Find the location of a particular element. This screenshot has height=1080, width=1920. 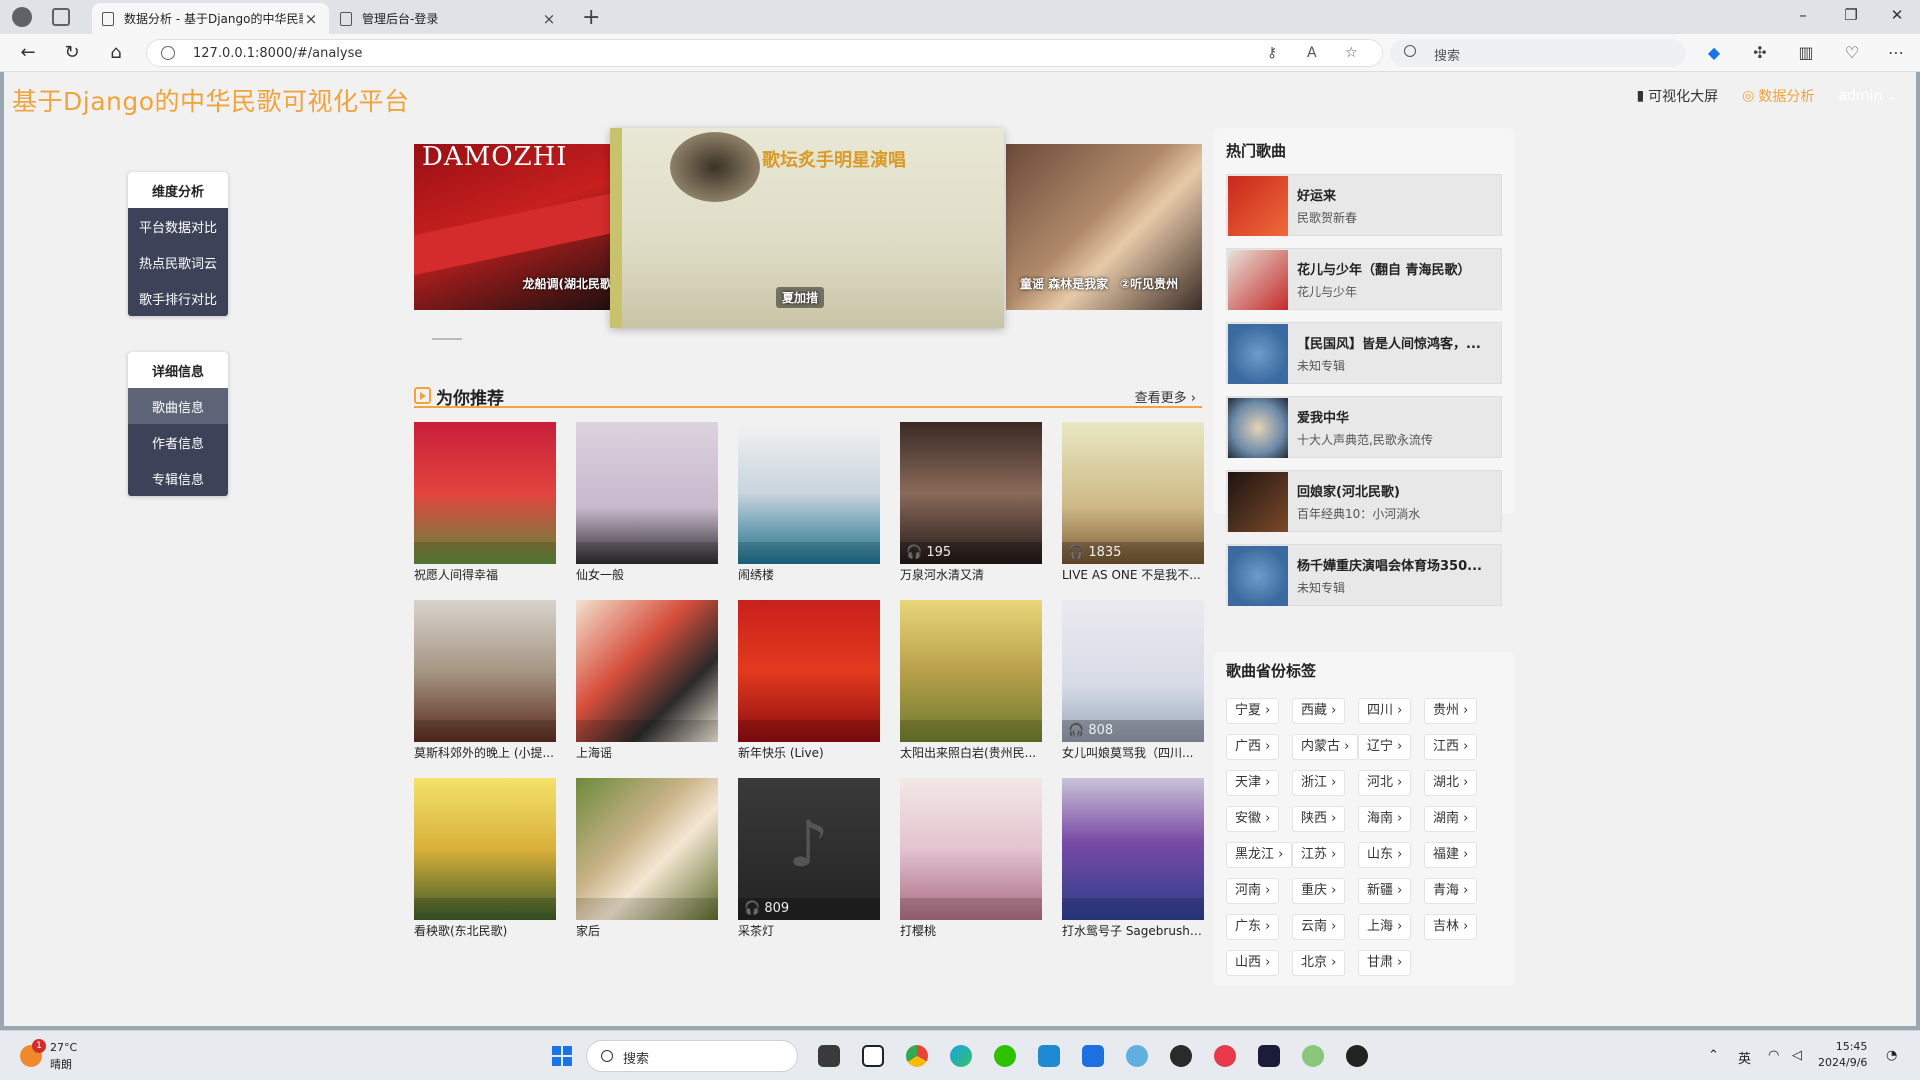

province-tag: 湖南 › is located at coordinates (1451, 819).